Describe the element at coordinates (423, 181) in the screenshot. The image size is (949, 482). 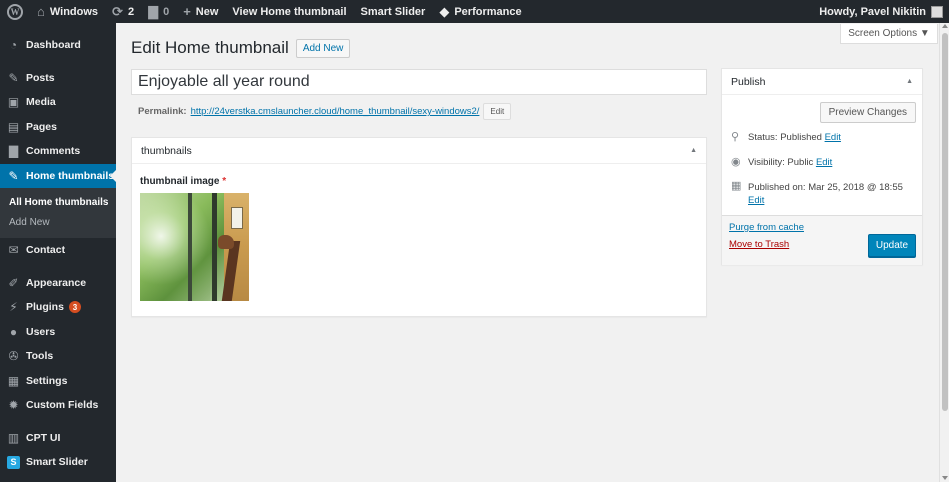
I see `thumbnail-image-label: thumbnail image *` at that location.